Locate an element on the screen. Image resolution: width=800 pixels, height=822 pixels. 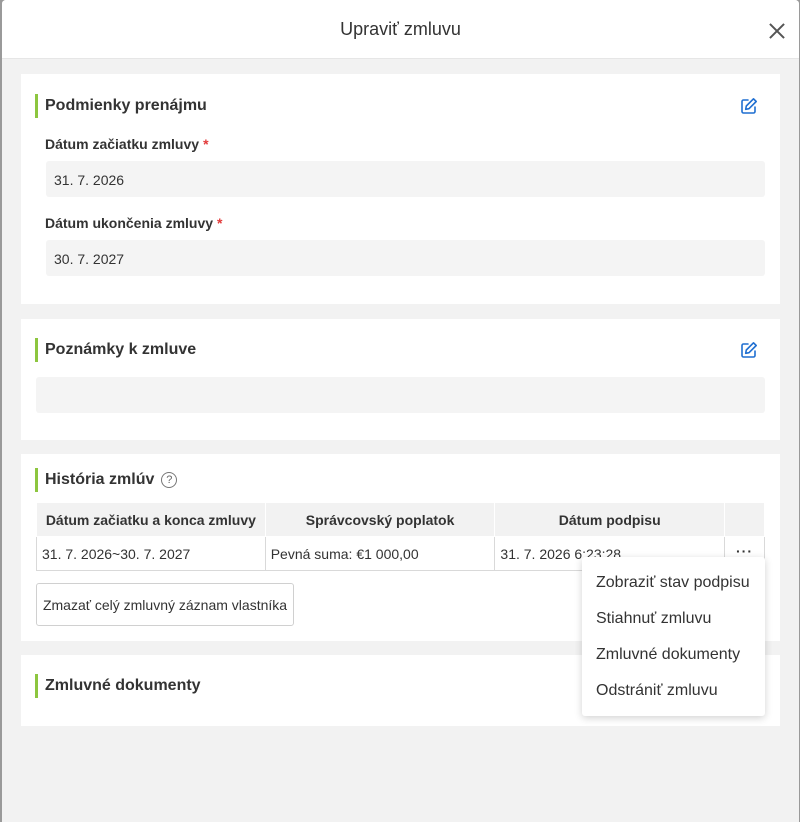
close-icon is located at coordinates (777, 31).